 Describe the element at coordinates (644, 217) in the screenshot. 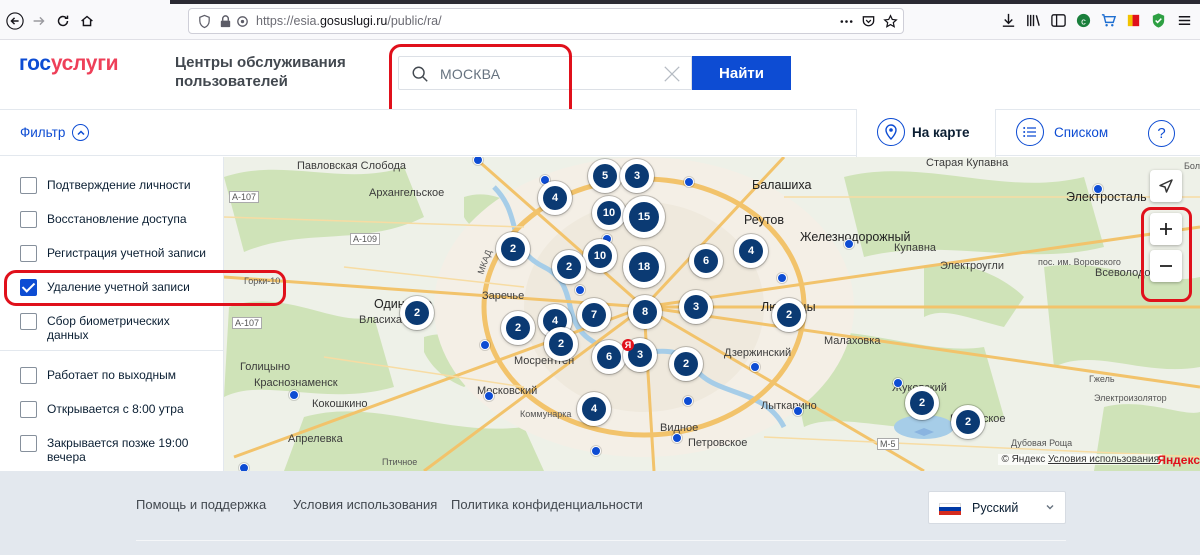

I see `office-cluster: 15` at that location.